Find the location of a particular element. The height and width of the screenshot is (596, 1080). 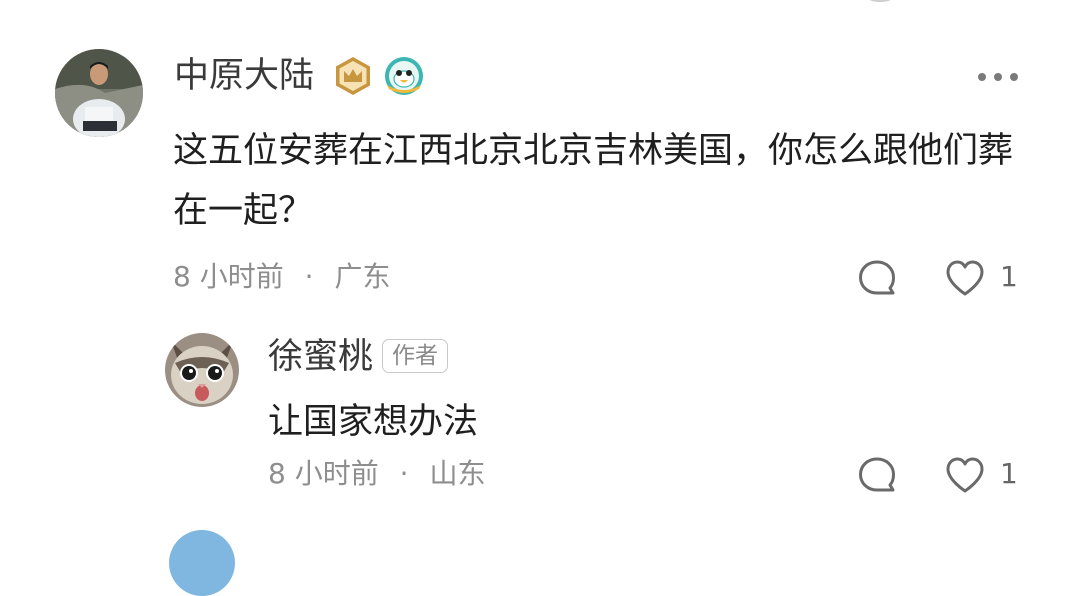

reply-author-name: 徐蜜桃 is located at coordinates (320, 357).